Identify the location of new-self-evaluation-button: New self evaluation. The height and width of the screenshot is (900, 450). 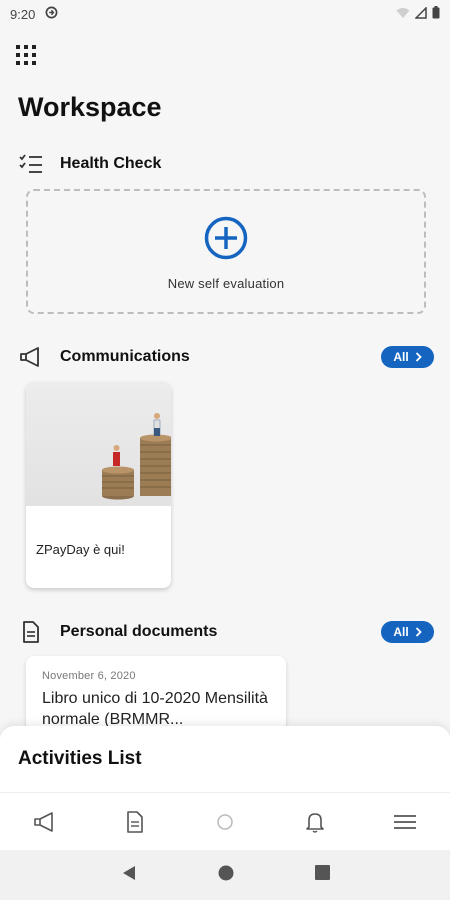
(226, 251).